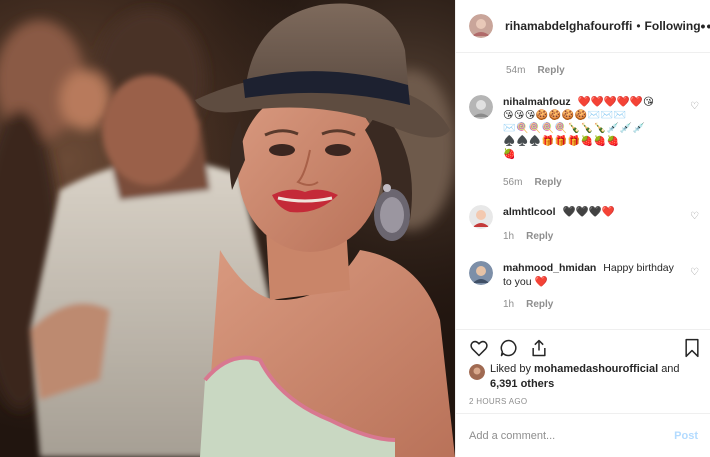 The image size is (710, 457). I want to click on post-timestamp: 2 HOURS AGO, so click(498, 401).